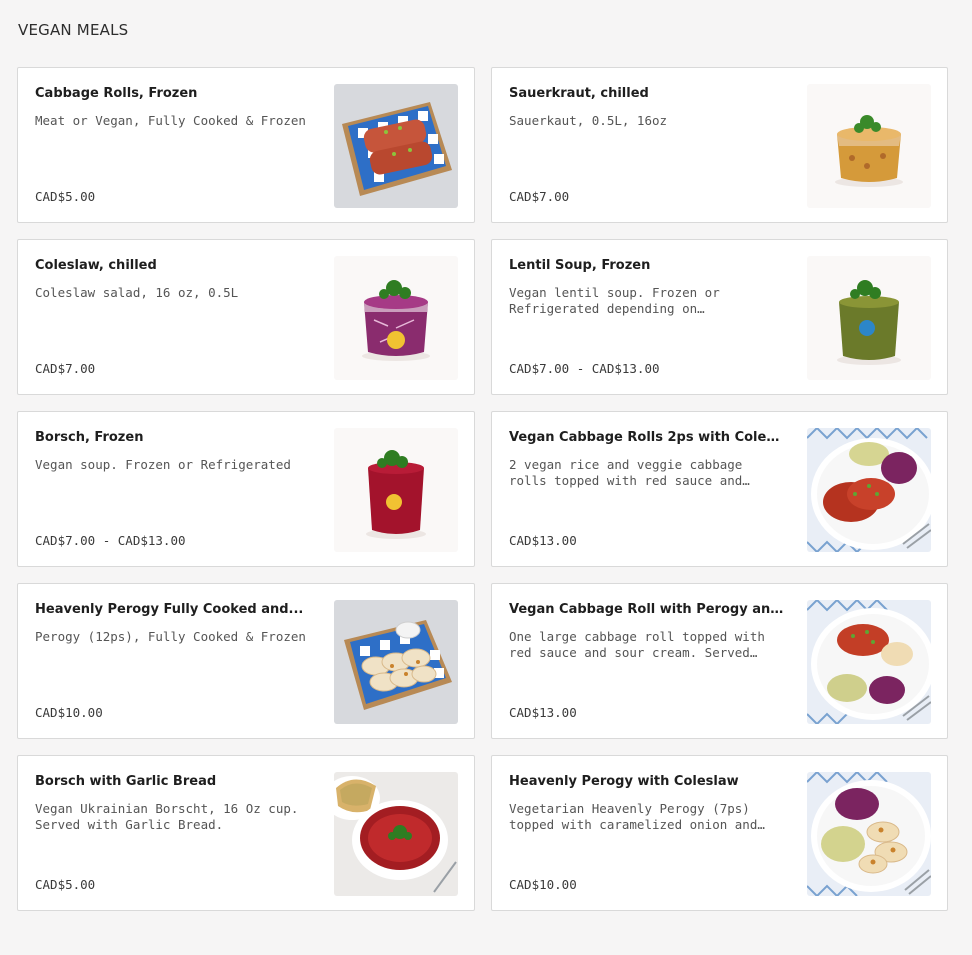 This screenshot has width=972, height=955. What do you see at coordinates (116, 93) in the screenshot?
I see `item-name: Cabbage Rolls, Frozen` at bounding box center [116, 93].